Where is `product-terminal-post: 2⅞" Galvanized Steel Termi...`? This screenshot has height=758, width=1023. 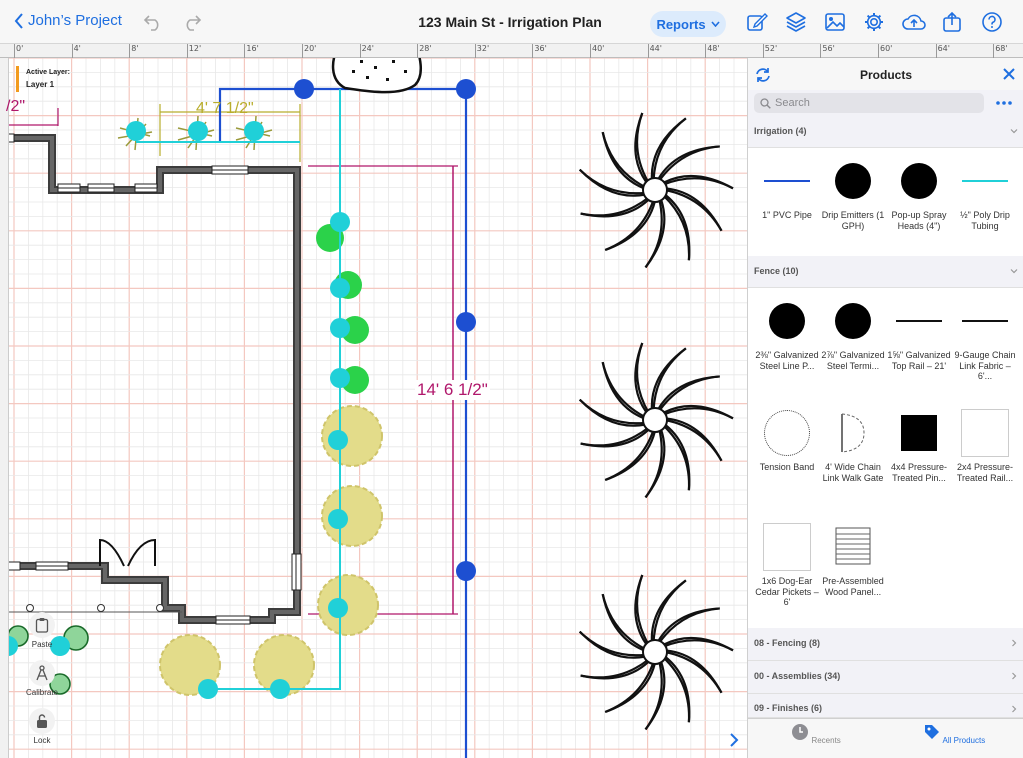
product-terminal-post: 2⅞" Galvanized Steel Termi... is located at coordinates (853, 333).